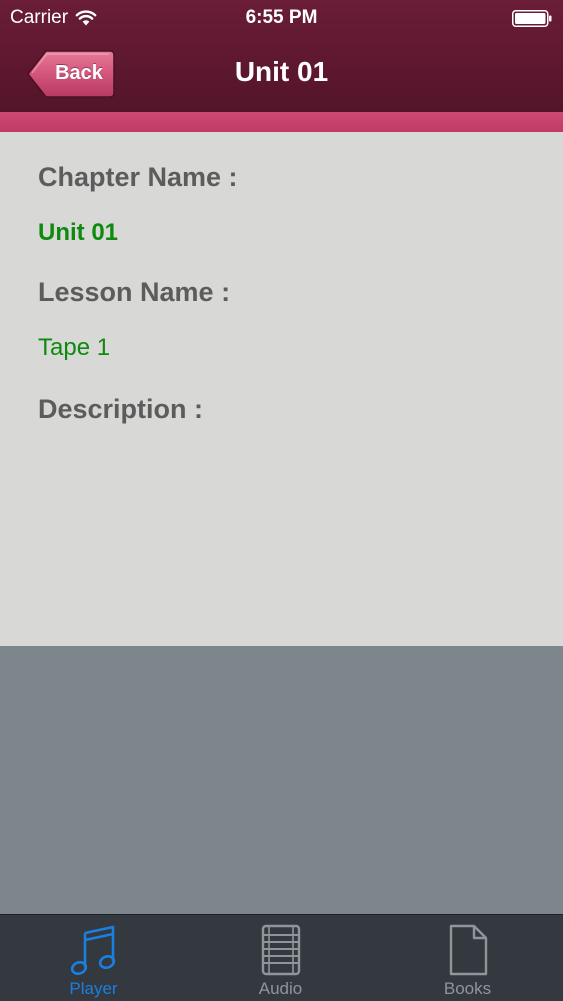 The height and width of the screenshot is (1001, 563). I want to click on document-icon, so click(468, 950).